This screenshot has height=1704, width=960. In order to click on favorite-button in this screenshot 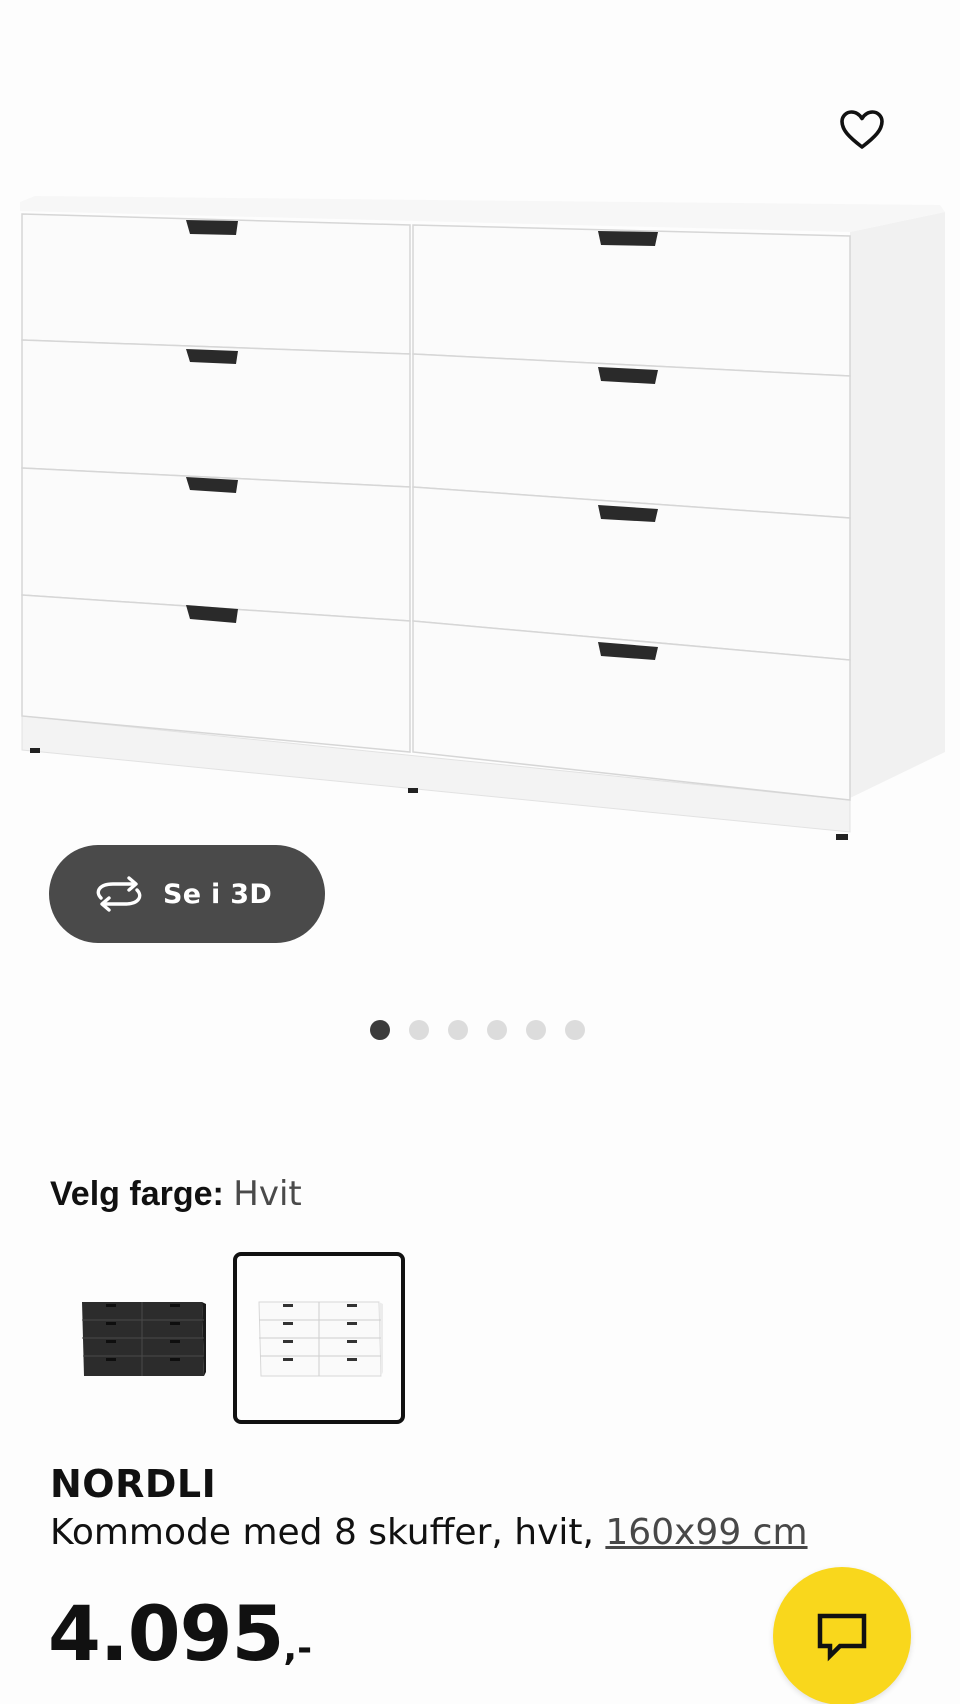, I will do `click(862, 130)`.